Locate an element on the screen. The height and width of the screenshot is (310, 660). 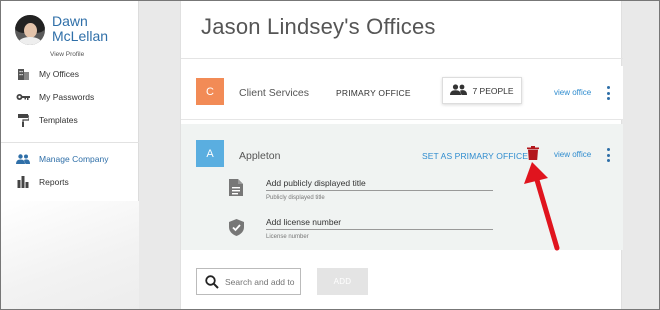
key-icon is located at coordinates (23, 97).